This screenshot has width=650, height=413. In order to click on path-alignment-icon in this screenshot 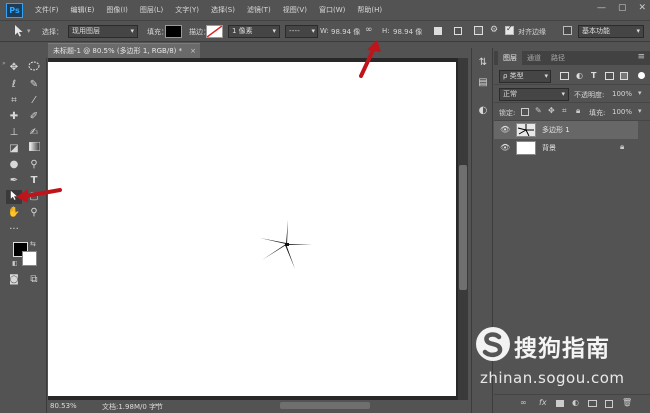, I will do `click(458, 31)`.